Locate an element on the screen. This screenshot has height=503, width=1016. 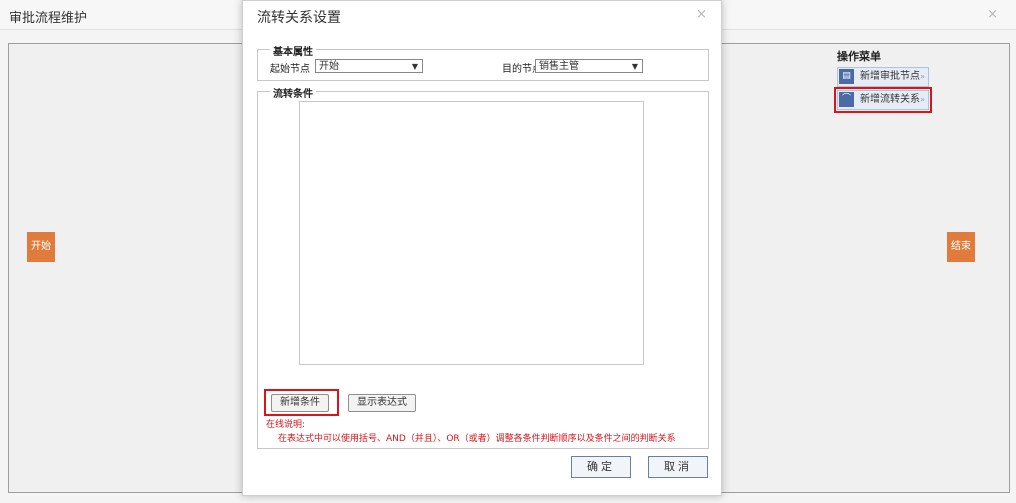
start-node-select: 开始 ▼ is located at coordinates (369, 66).